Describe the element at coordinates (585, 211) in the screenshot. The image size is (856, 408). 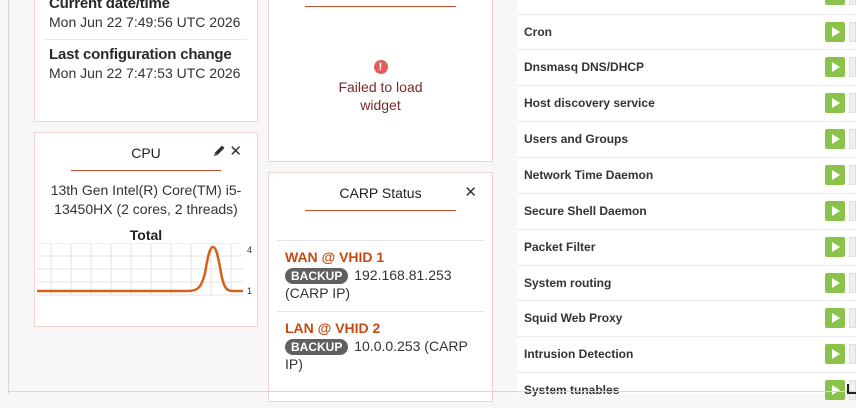
I see `service-name: Secure Shell Daemon` at that location.